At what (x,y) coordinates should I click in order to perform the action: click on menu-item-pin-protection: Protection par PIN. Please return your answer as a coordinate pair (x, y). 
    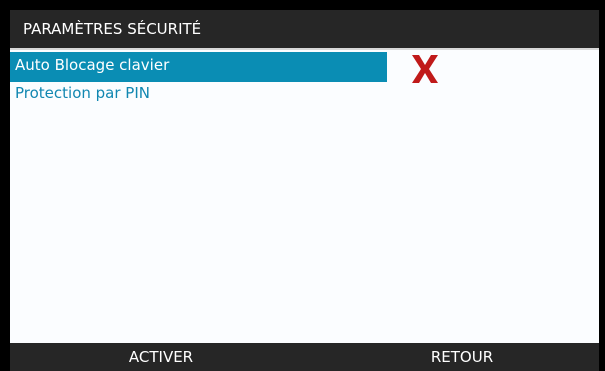
    Looking at the image, I should click on (198, 95).